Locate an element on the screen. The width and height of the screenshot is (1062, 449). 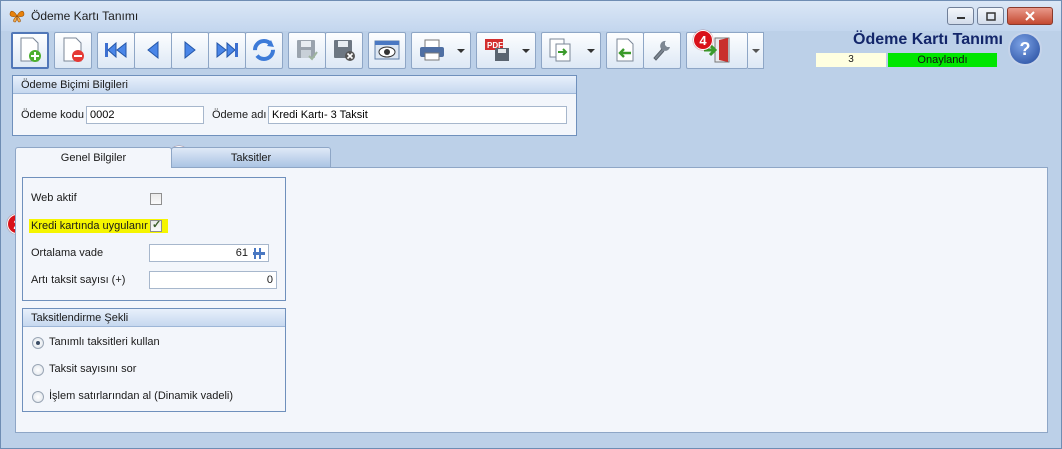
delete-record-button is located at coordinates (73, 50).